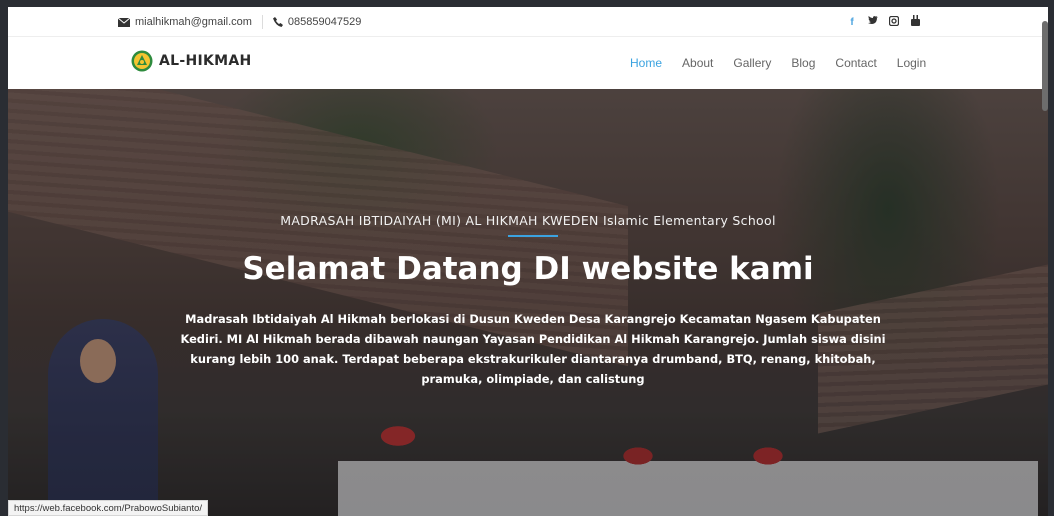 Image resolution: width=1054 pixels, height=516 pixels. I want to click on page-scrollbar, so click(1045, 66).